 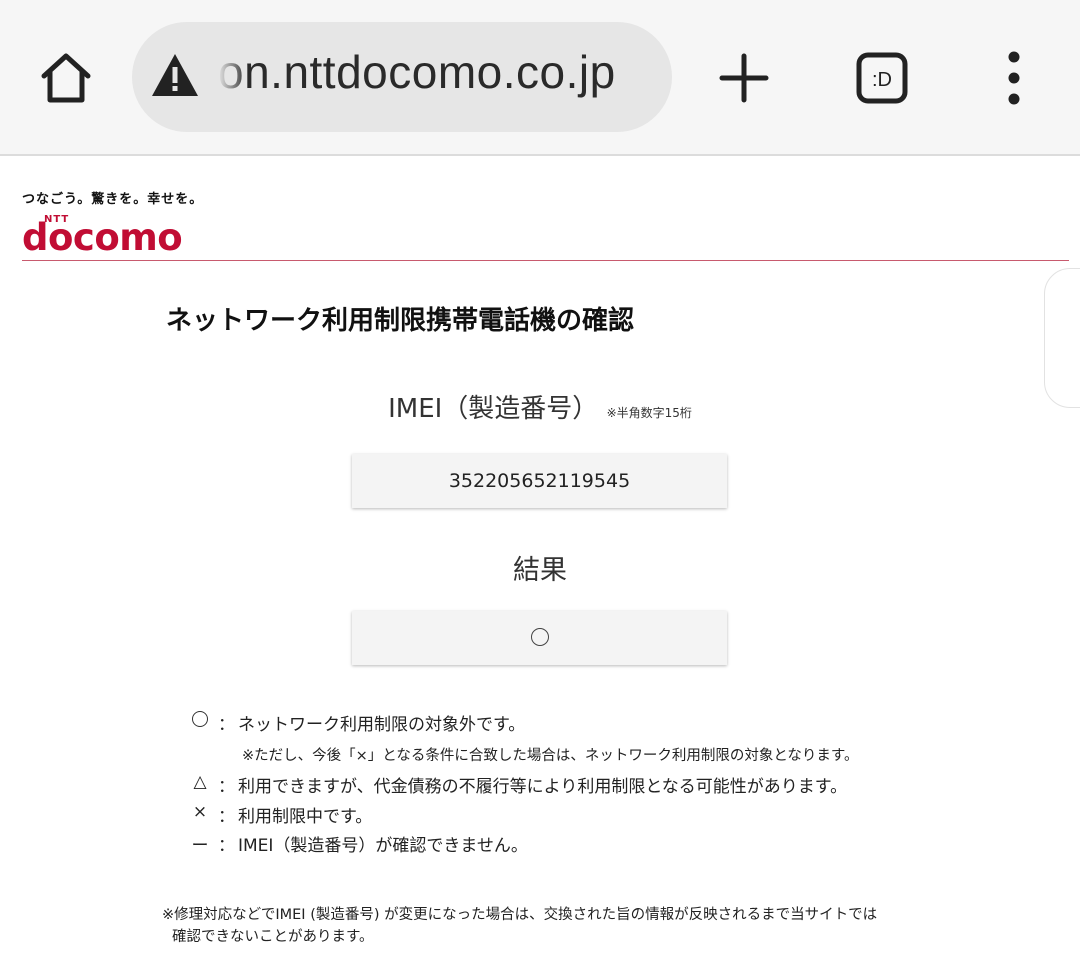 I want to click on header-divider, so click(x=545, y=260).